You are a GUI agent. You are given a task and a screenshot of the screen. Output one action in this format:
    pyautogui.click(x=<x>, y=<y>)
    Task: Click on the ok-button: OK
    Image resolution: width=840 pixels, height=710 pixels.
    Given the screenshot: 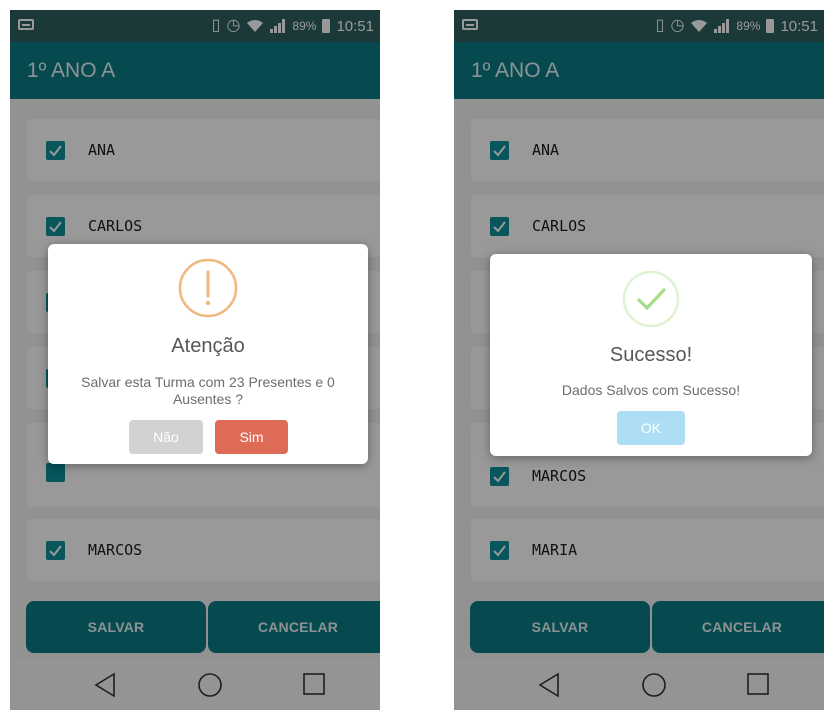 What is the action you would take?
    pyautogui.click(x=651, y=428)
    